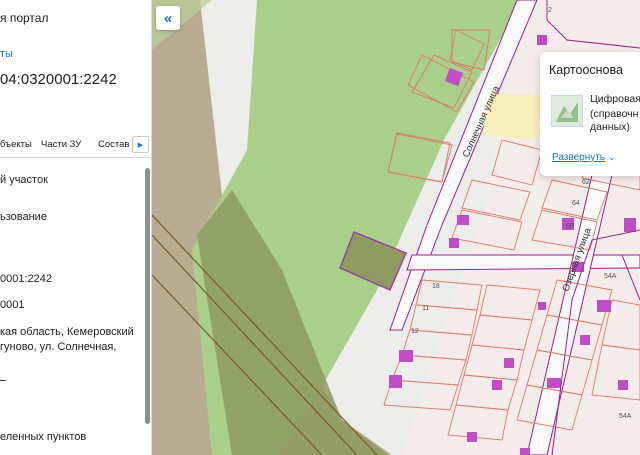  Describe the element at coordinates (3, 380) in the screenshot. I see `info-row-dash` at that location.